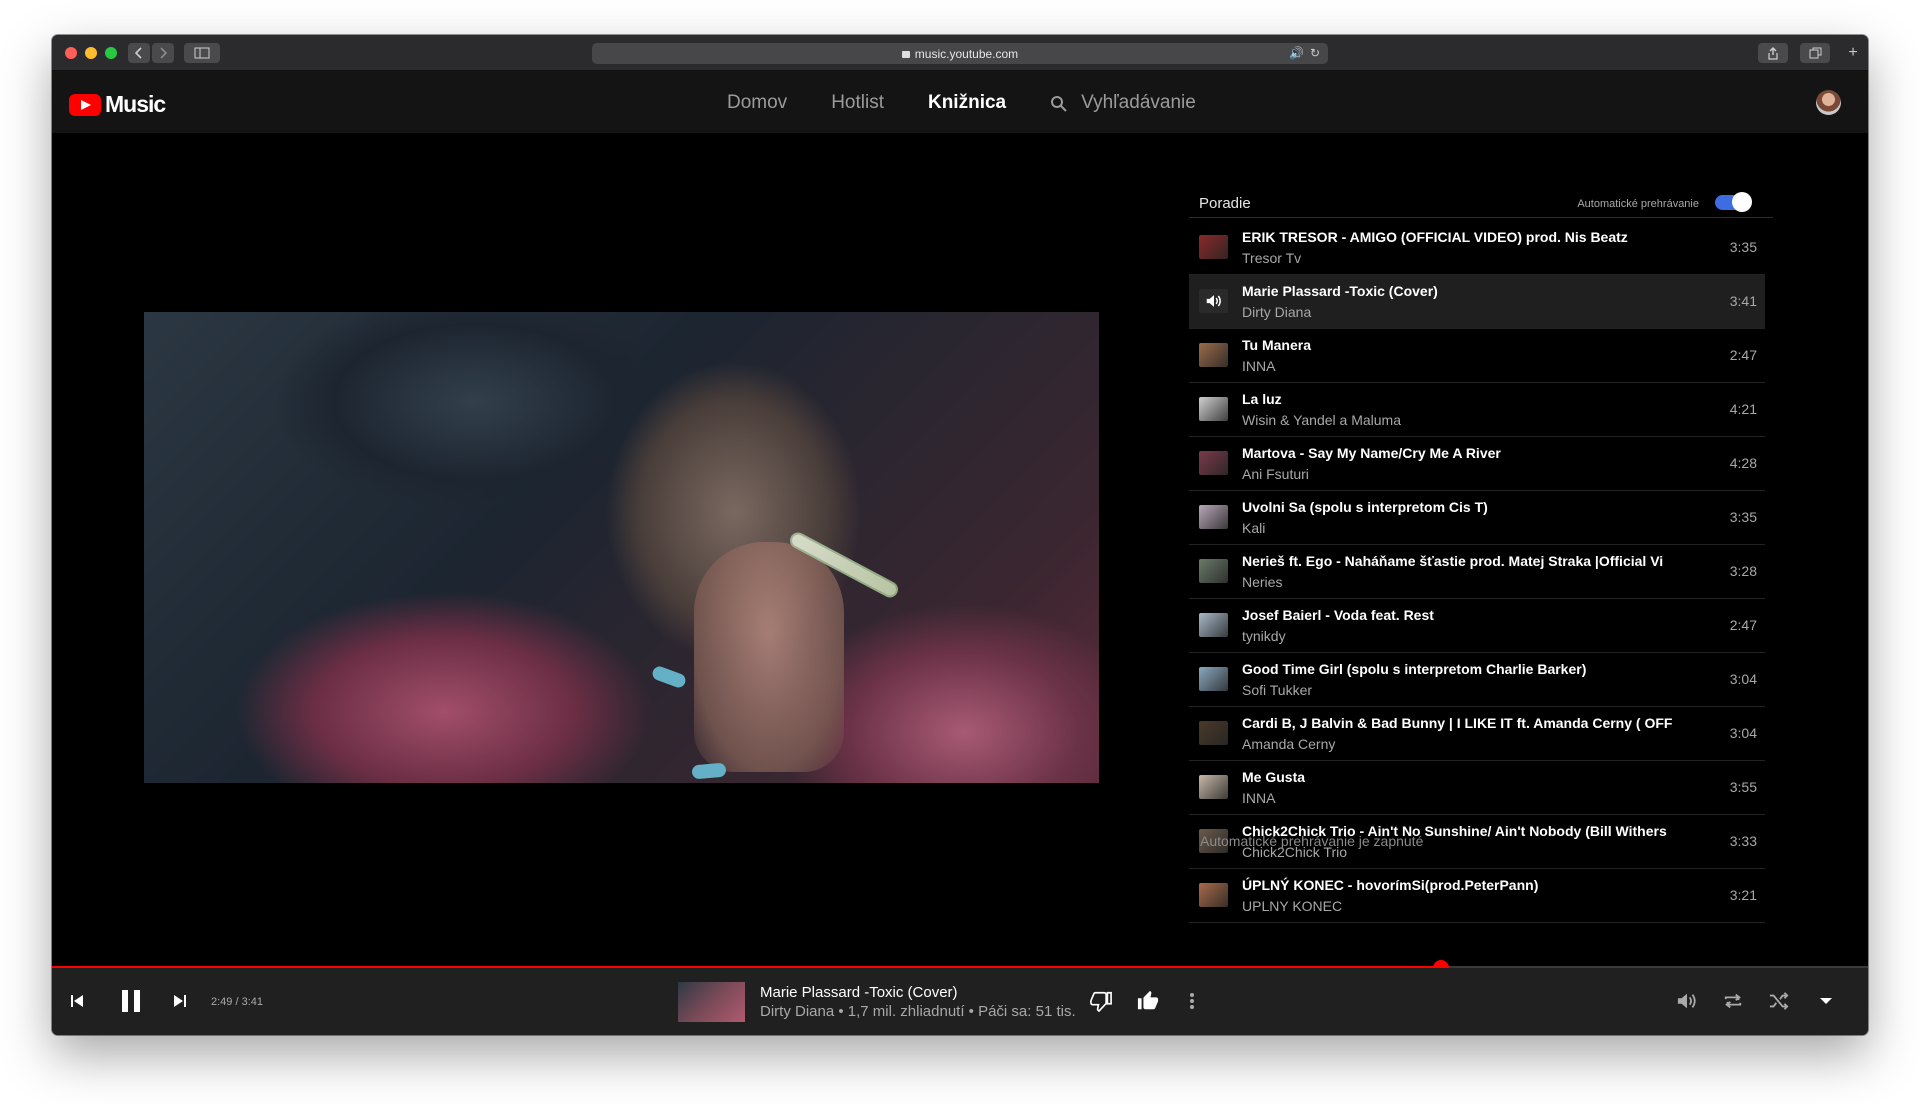 This screenshot has width=1920, height=1105. Describe the element at coordinates (1828, 102) in the screenshot. I see `avatar` at that location.